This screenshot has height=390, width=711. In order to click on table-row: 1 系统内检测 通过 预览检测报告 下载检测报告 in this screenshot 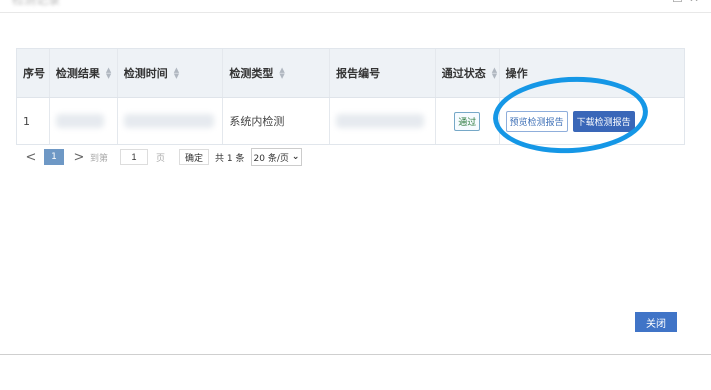, I will do `click(350, 121)`.